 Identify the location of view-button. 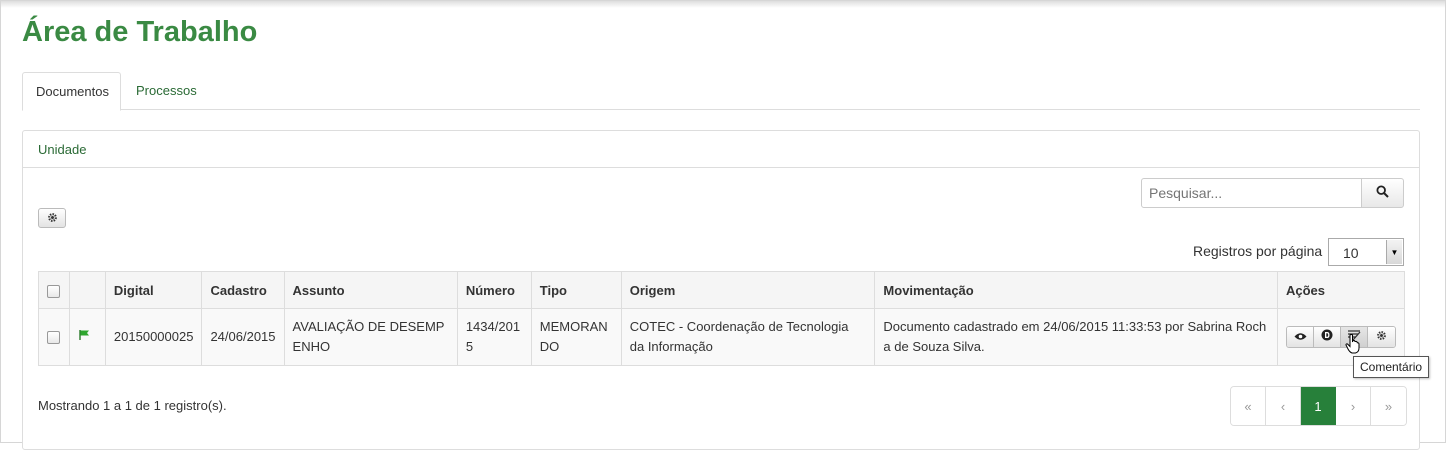
(1300, 337).